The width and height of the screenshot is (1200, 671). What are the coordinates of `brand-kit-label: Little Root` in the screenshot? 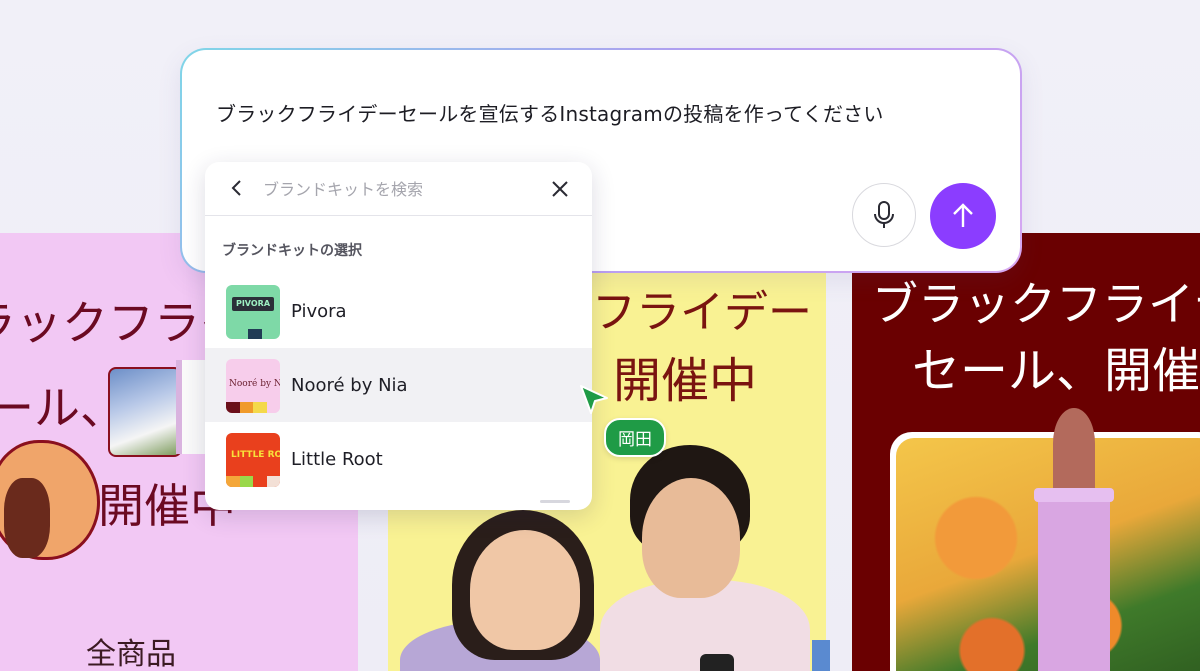 It's located at (337, 459).